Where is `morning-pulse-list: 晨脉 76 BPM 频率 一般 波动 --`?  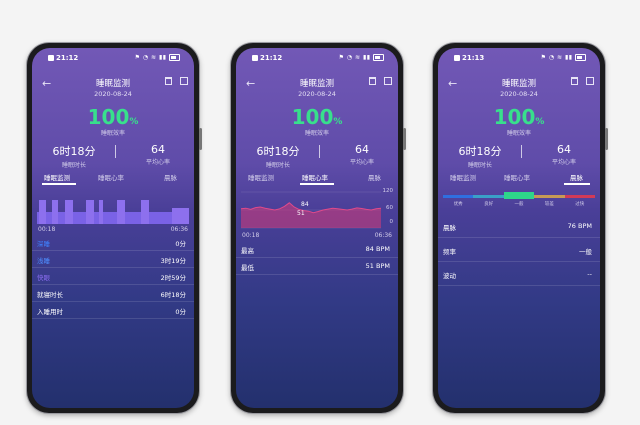
morning-pulse-list: 晨脉 76 BPM 频率 一般 波动 -- is located at coordinates (519, 250).